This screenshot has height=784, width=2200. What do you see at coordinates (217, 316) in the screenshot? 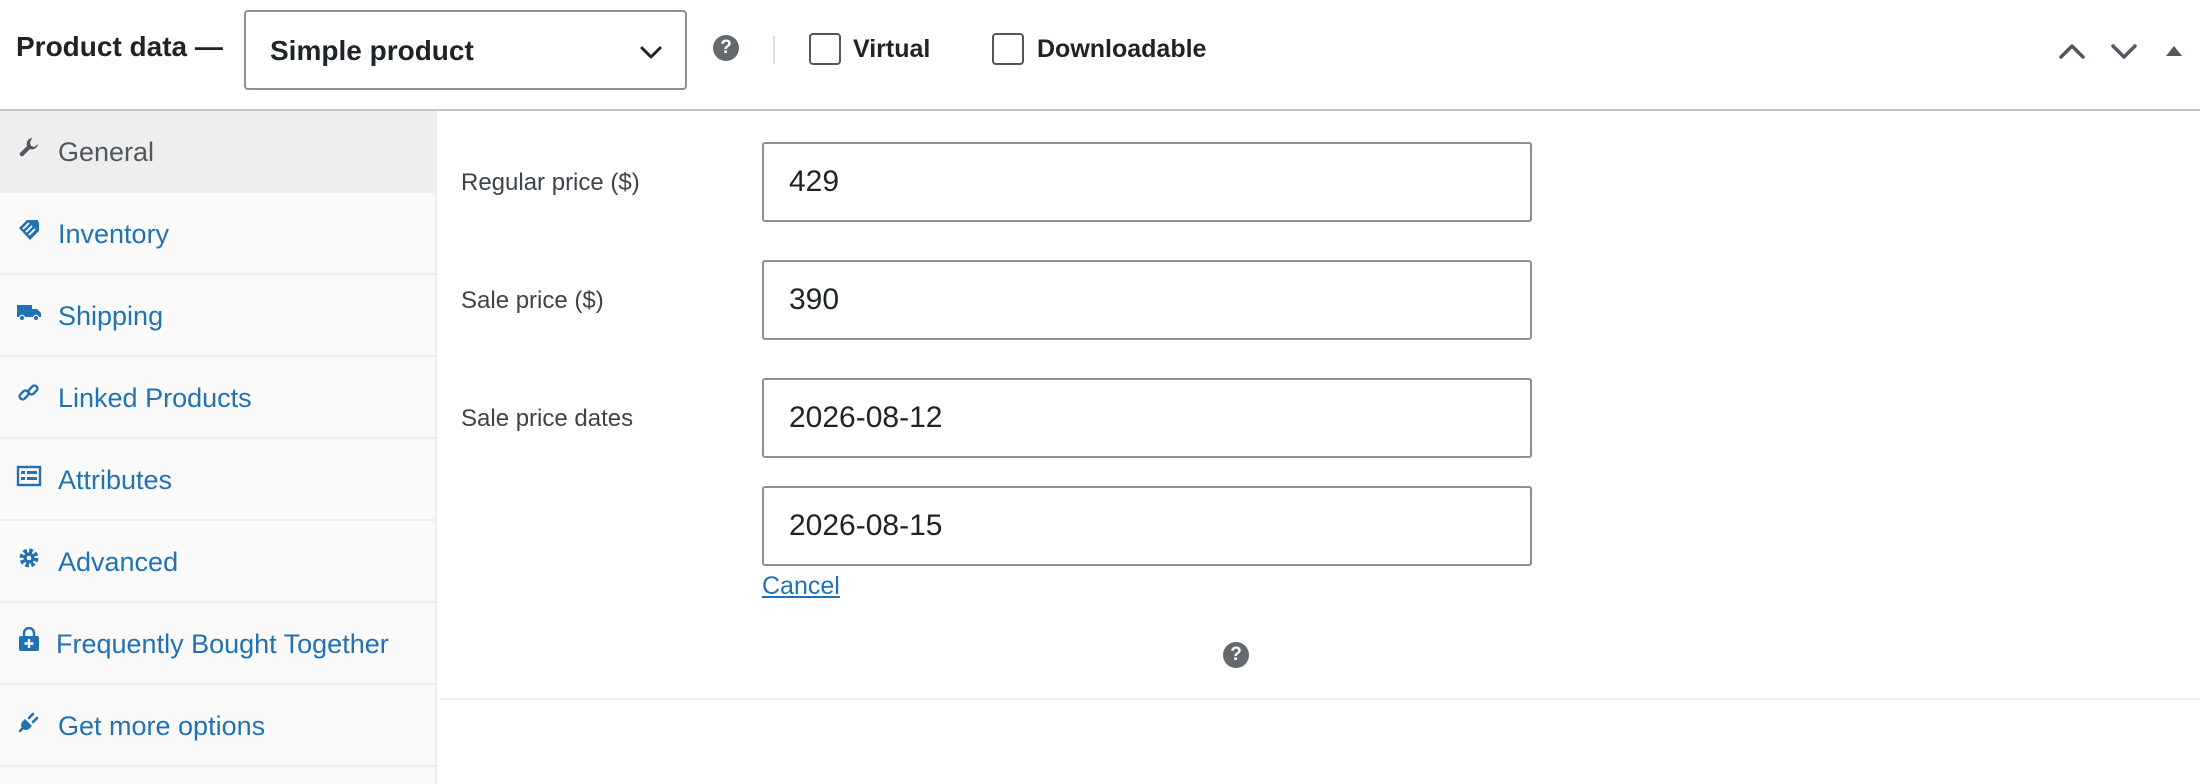
I see `tab-shipping: Shipping` at bounding box center [217, 316].